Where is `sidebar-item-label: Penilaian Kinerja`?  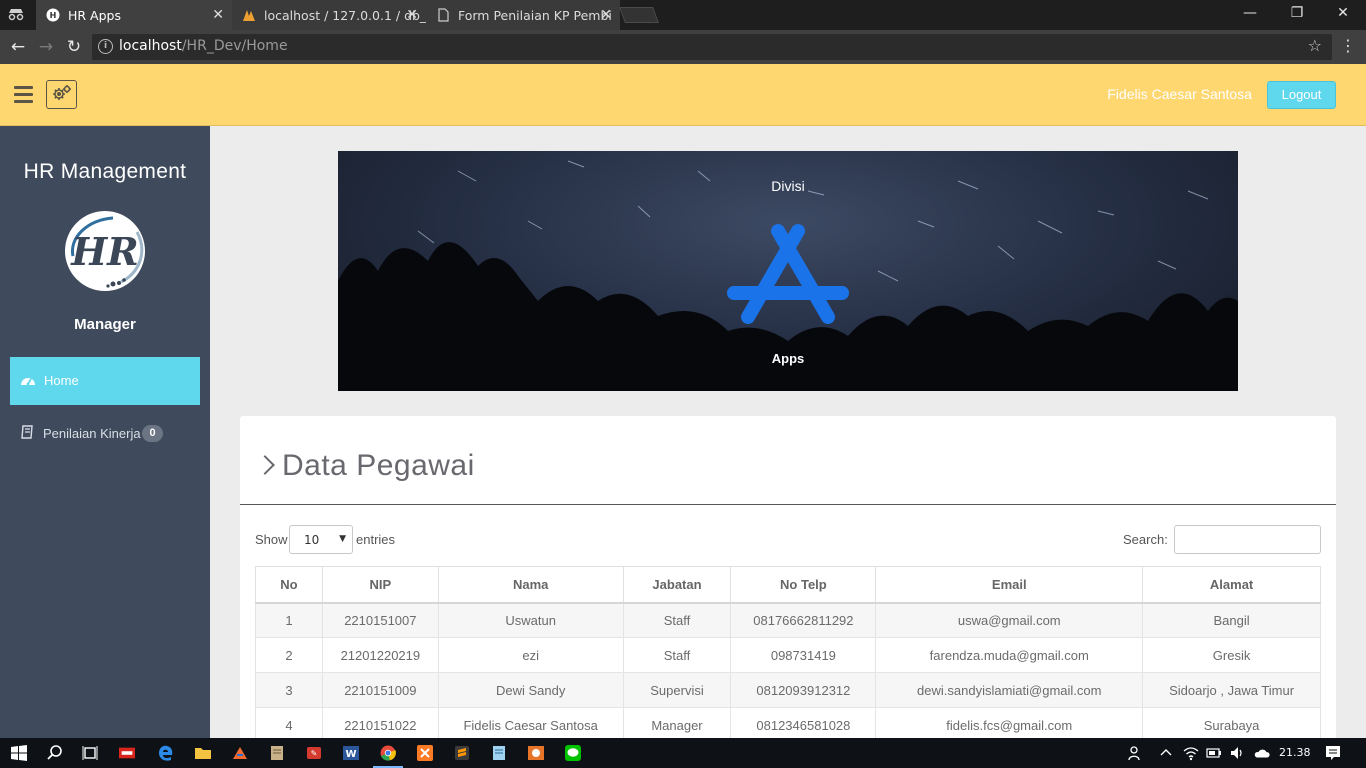
sidebar-item-label: Penilaian Kinerja is located at coordinates (92, 433).